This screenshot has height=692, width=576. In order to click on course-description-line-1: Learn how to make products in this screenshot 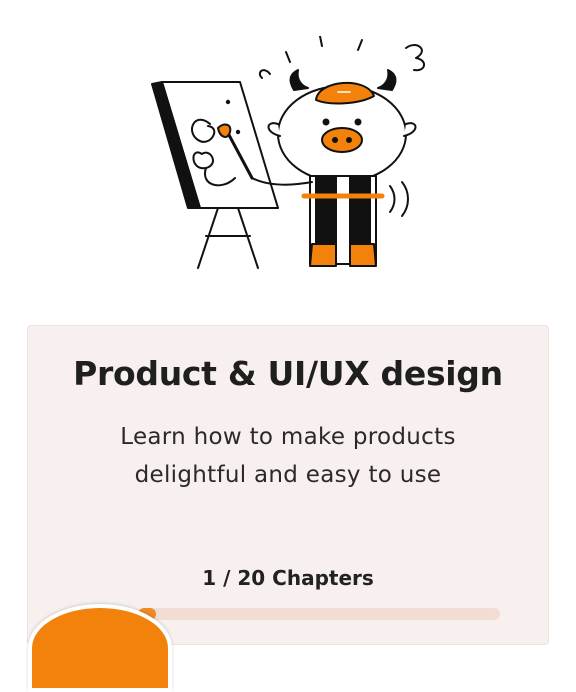, I will do `click(288, 437)`.